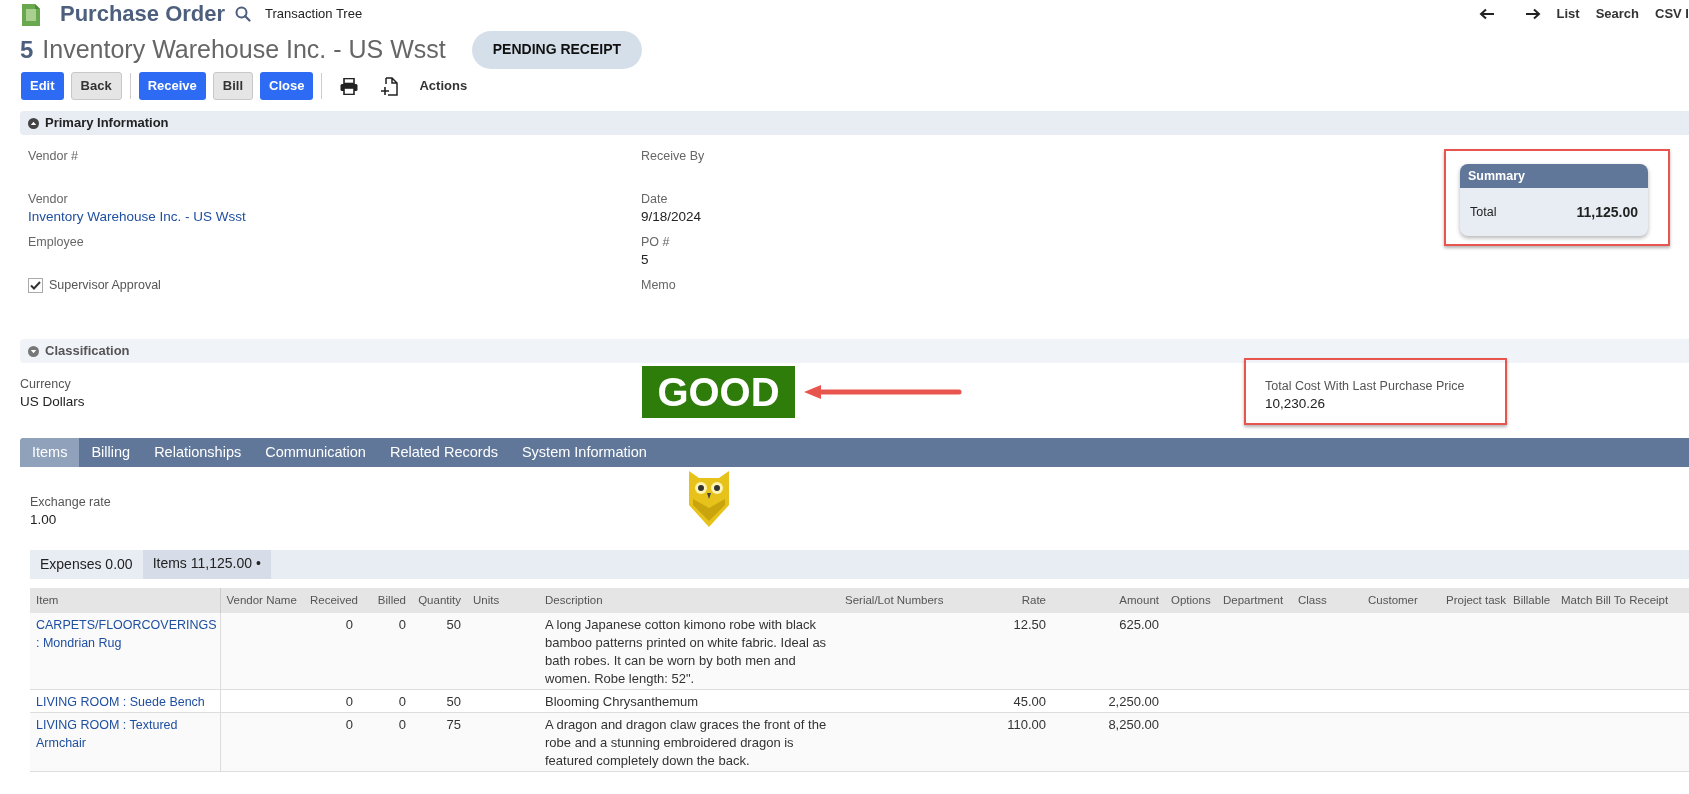  I want to click on column-header: Rate, so click(1019, 600).